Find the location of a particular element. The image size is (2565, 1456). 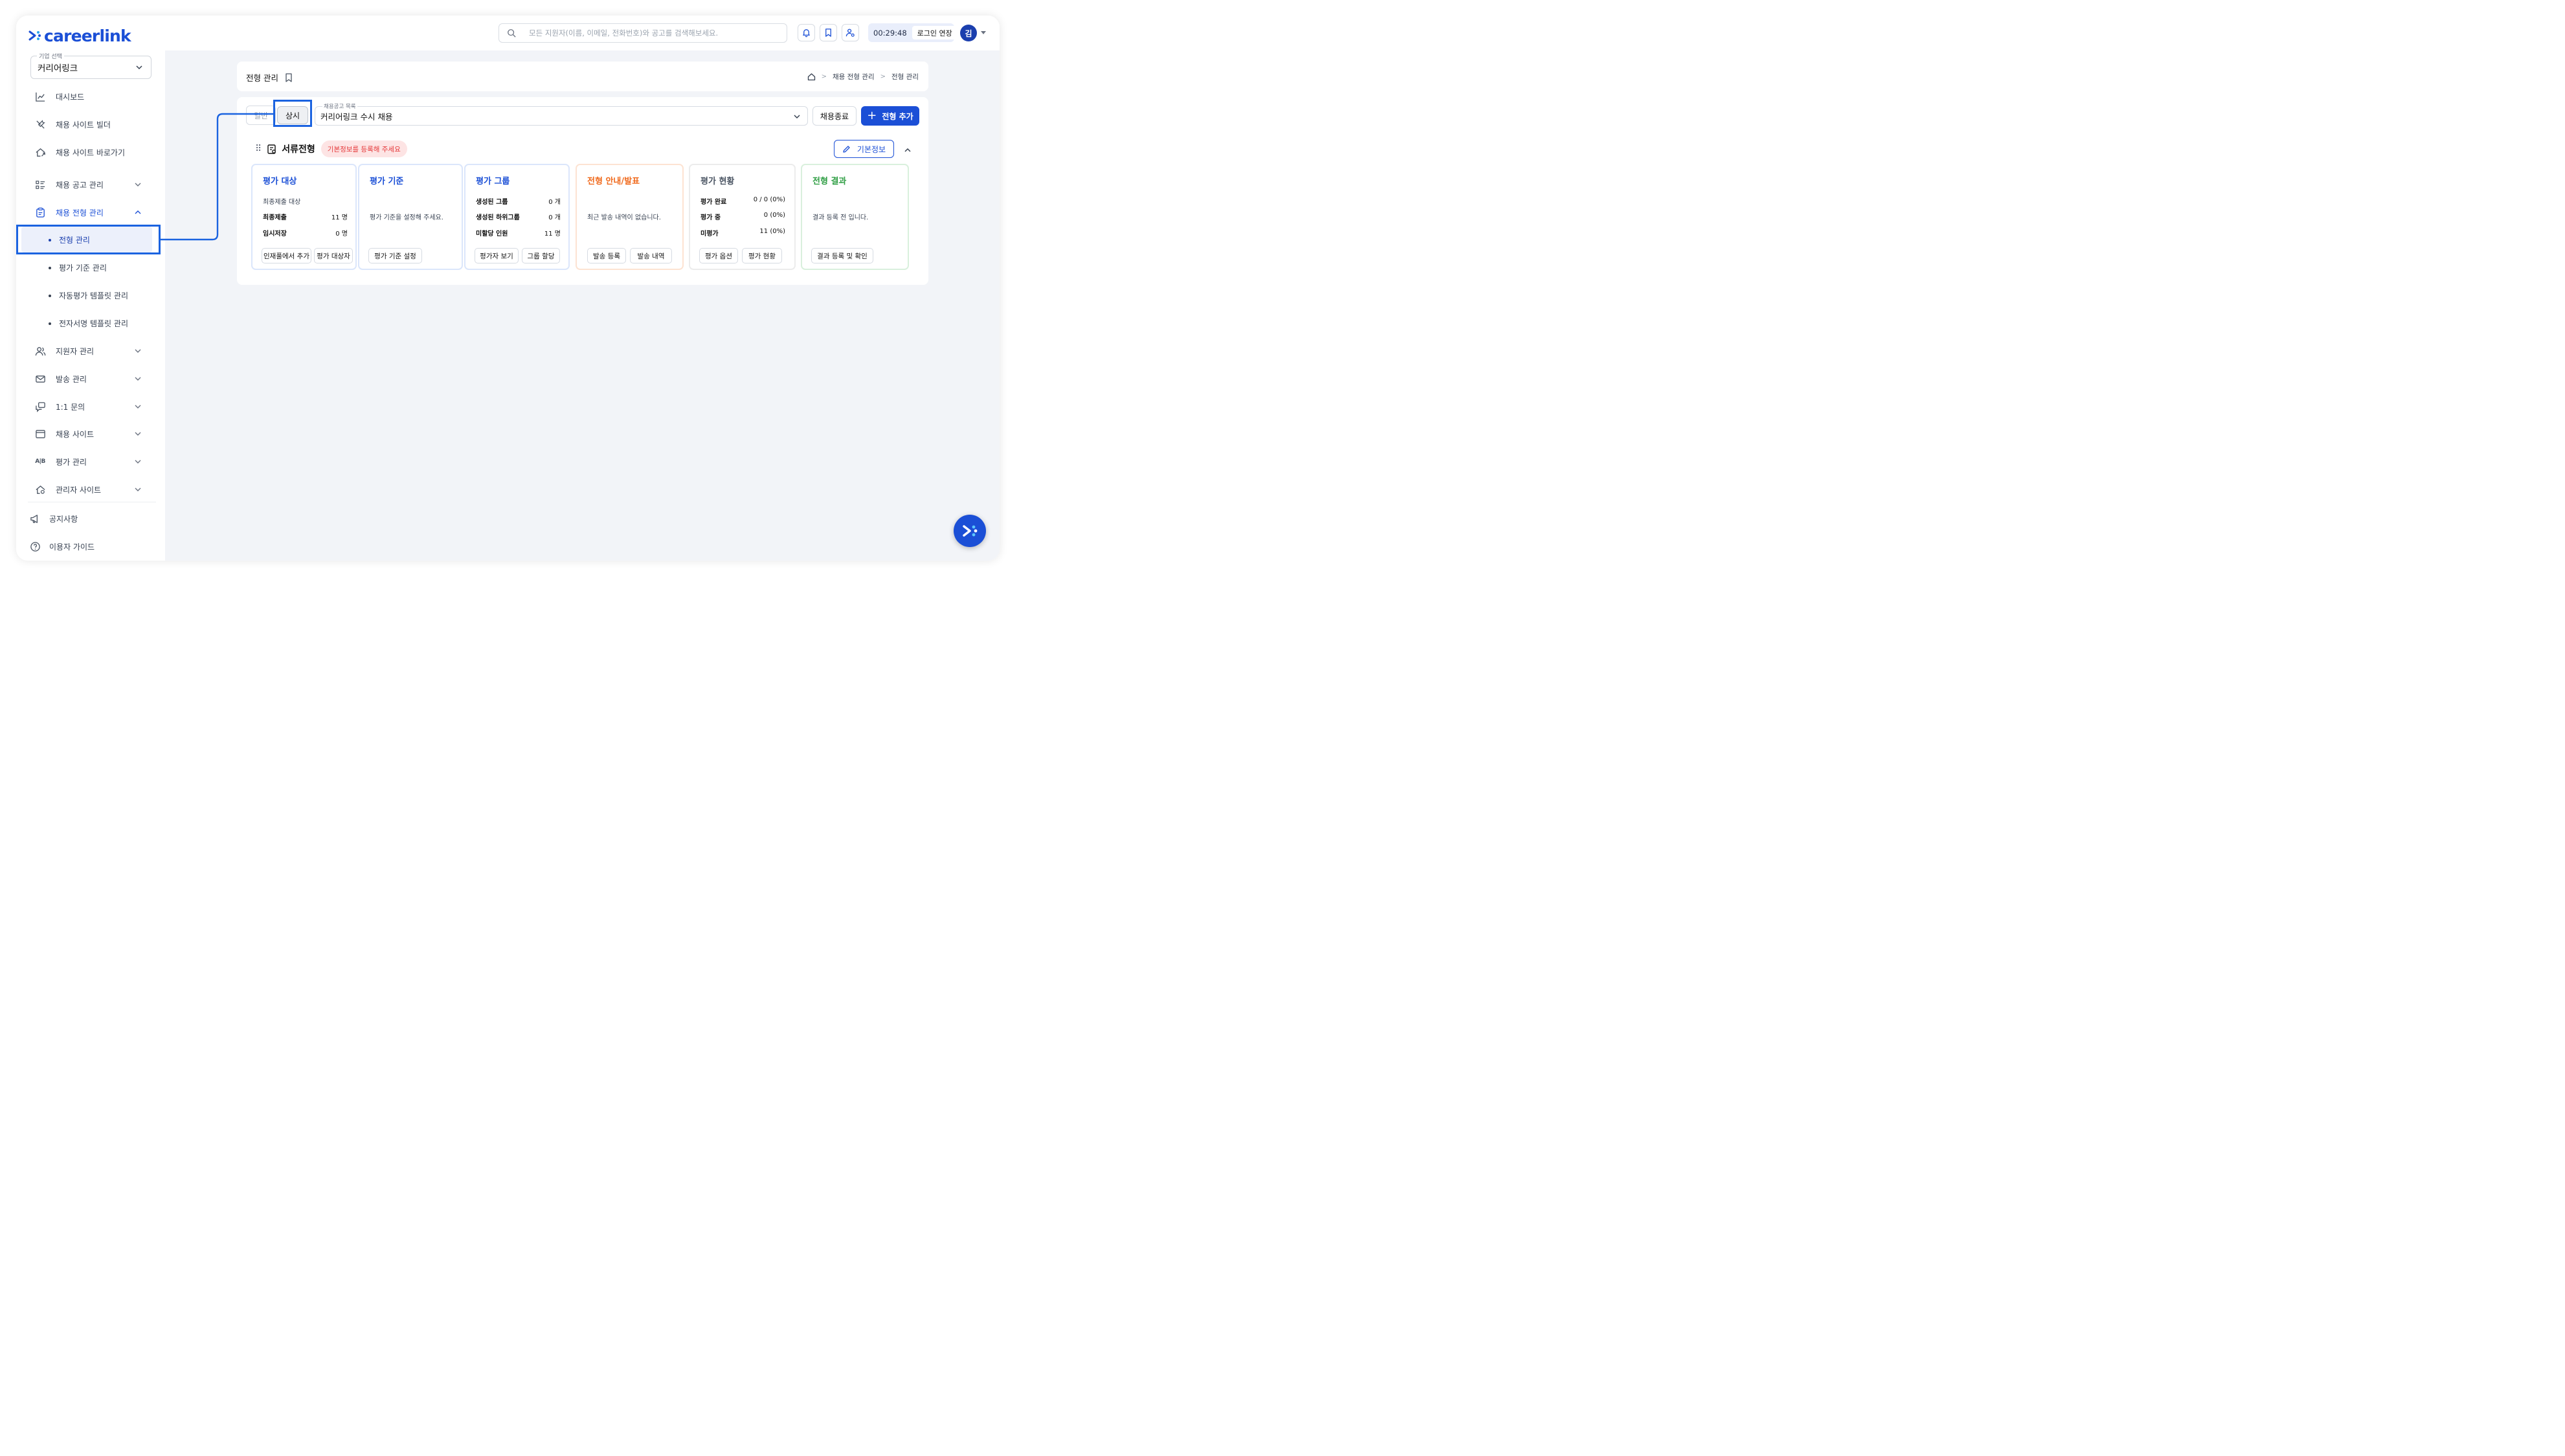

home-icon is located at coordinates (811, 77).